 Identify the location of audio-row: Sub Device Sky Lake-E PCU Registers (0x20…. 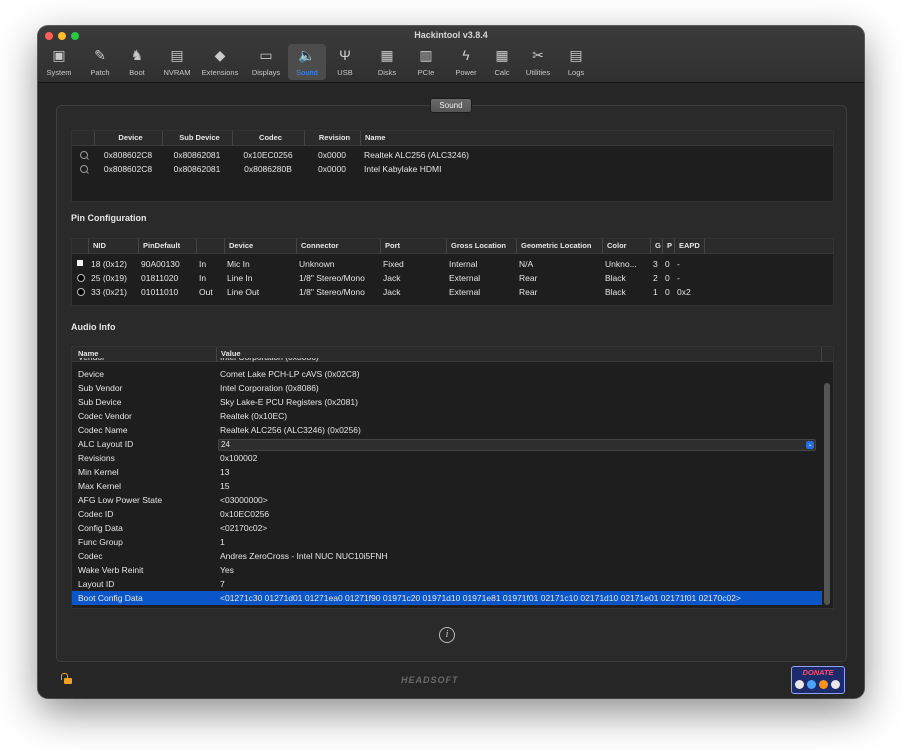
(447, 402).